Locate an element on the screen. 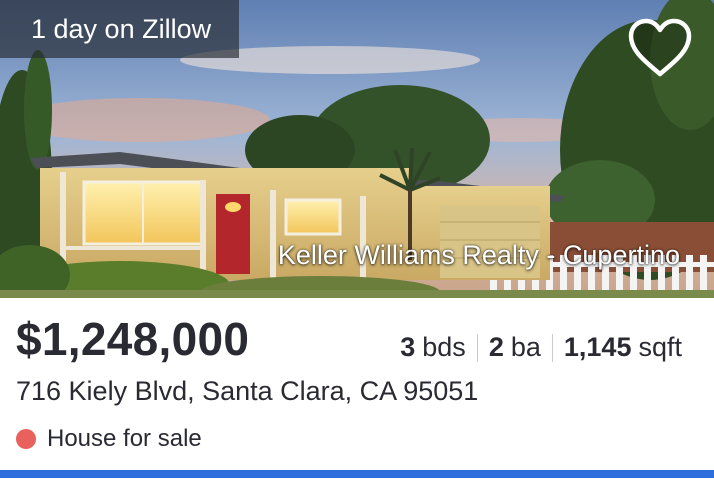  listing-status: House for sale is located at coordinates (109, 439).